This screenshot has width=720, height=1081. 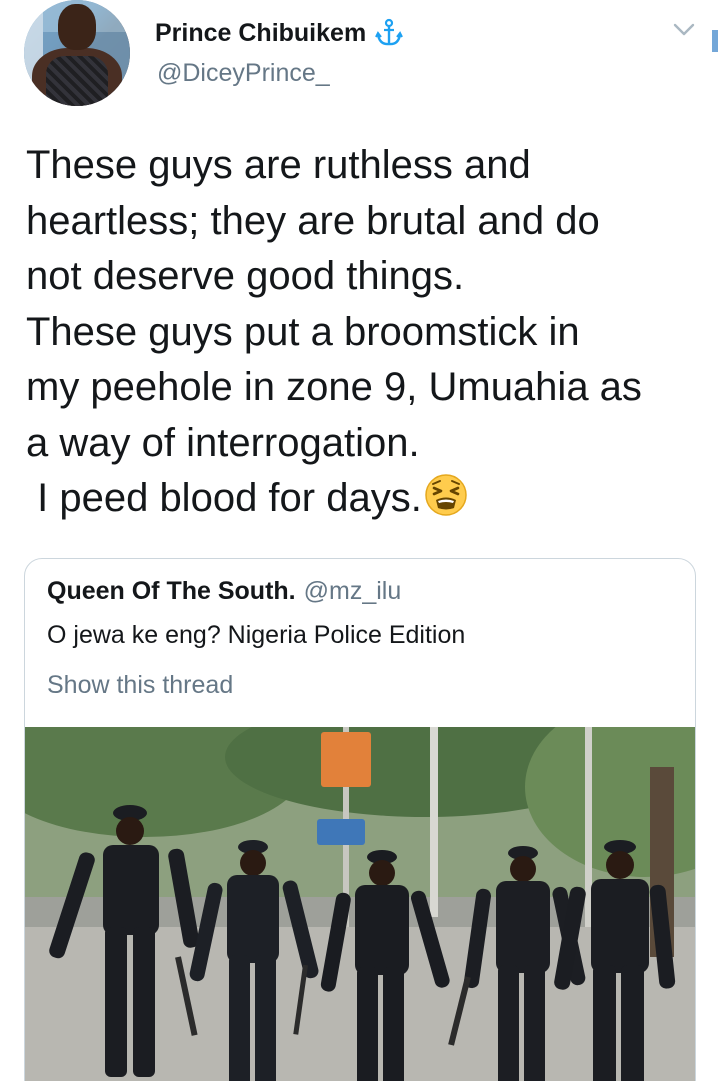 I want to click on avatar-vest, so click(x=77, y=81).